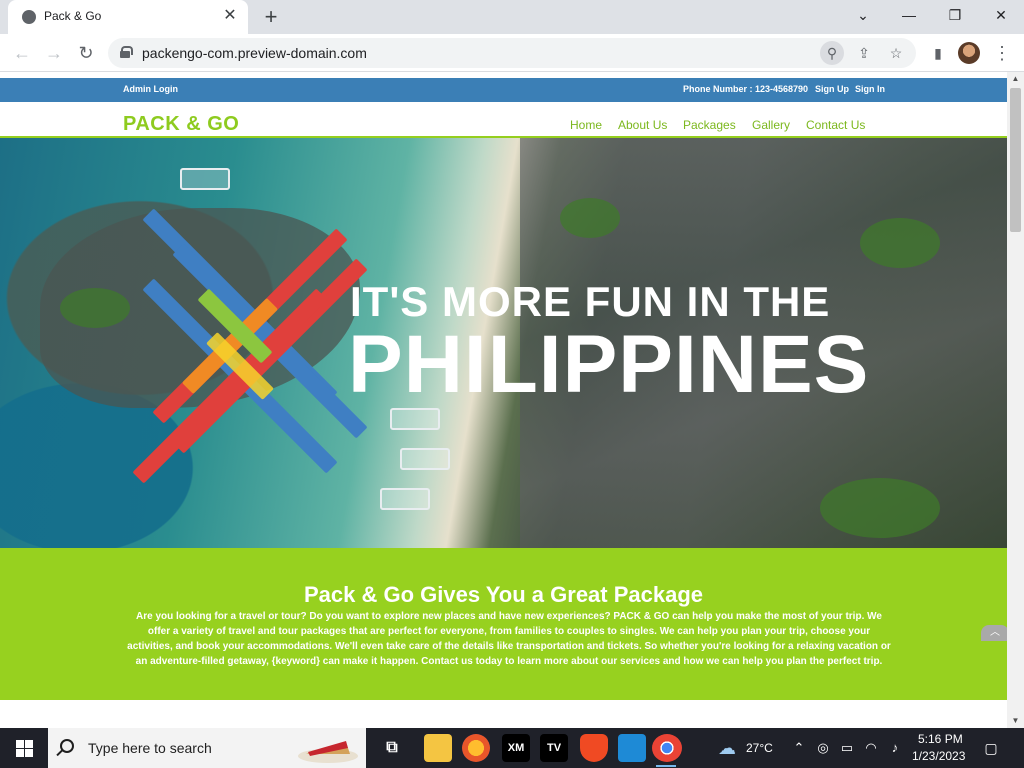 The image size is (1024, 768). Describe the element at coordinates (86, 53) in the screenshot. I see `reload-button: ↻` at that location.